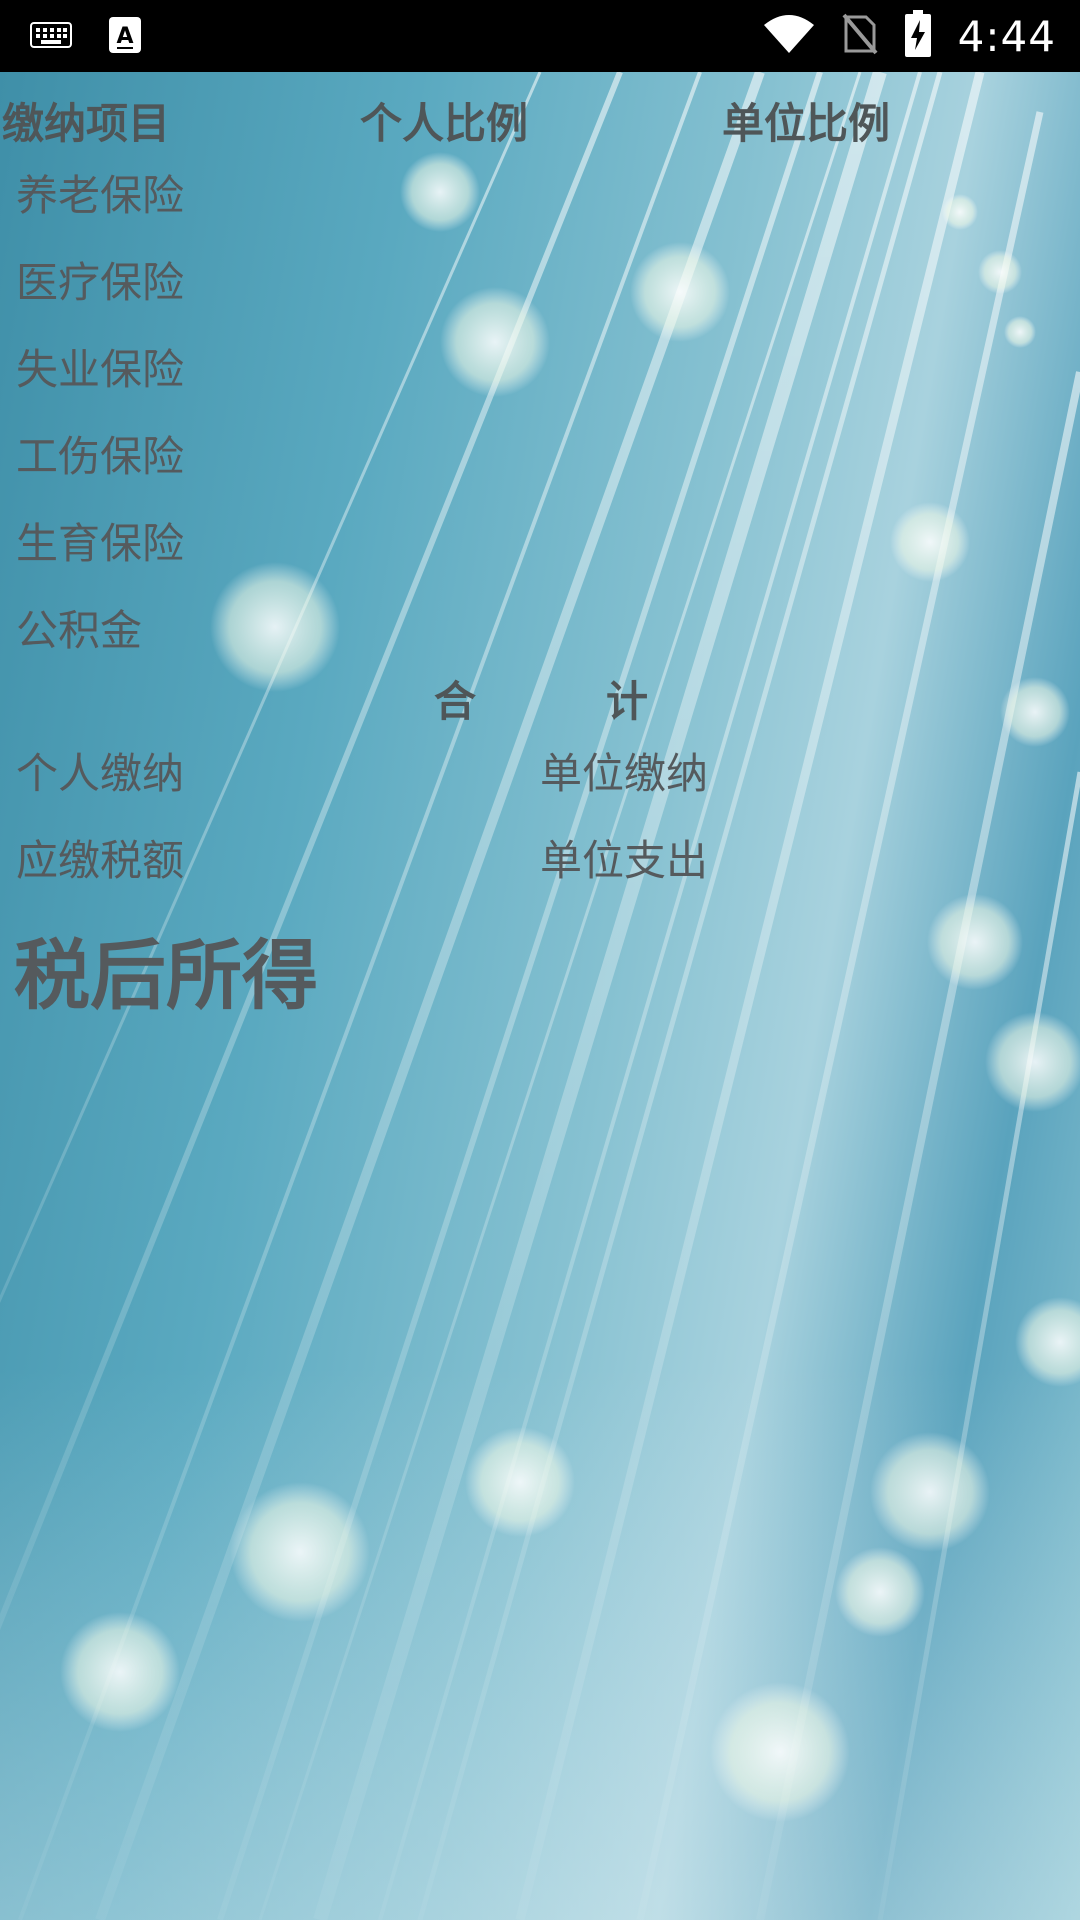  I want to click on total-label-char1: 合, so click(455, 701).